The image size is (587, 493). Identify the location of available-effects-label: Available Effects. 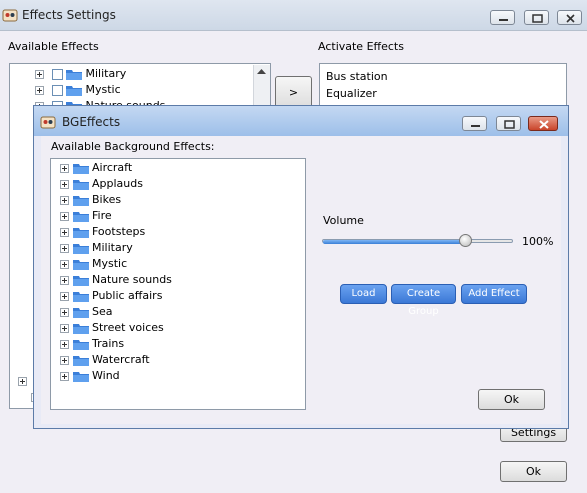
(53, 46).